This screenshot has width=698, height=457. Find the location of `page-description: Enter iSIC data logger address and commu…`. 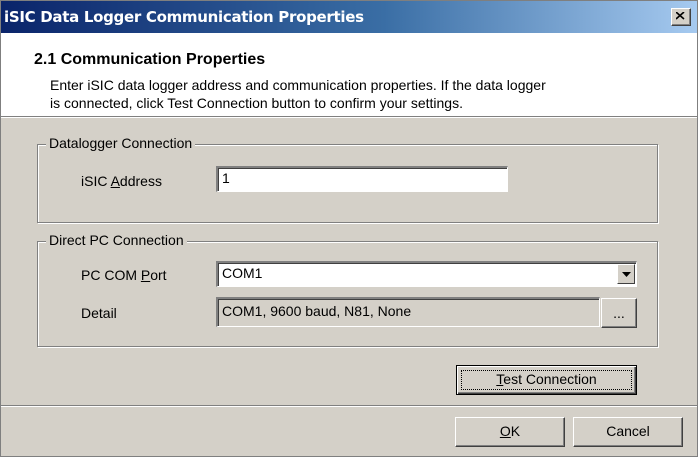

page-description: Enter iSIC data logger address and commu… is located at coordinates (350, 94).